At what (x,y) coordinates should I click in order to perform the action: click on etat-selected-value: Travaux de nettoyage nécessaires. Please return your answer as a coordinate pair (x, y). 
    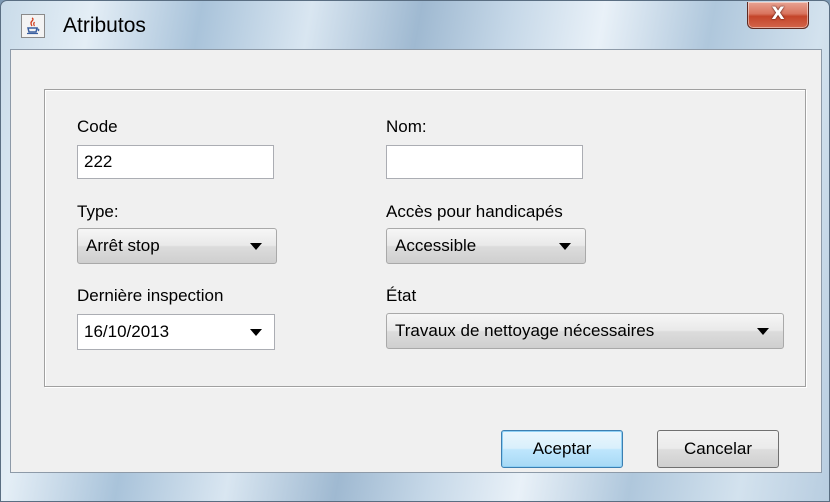
    Looking at the image, I should click on (525, 330).